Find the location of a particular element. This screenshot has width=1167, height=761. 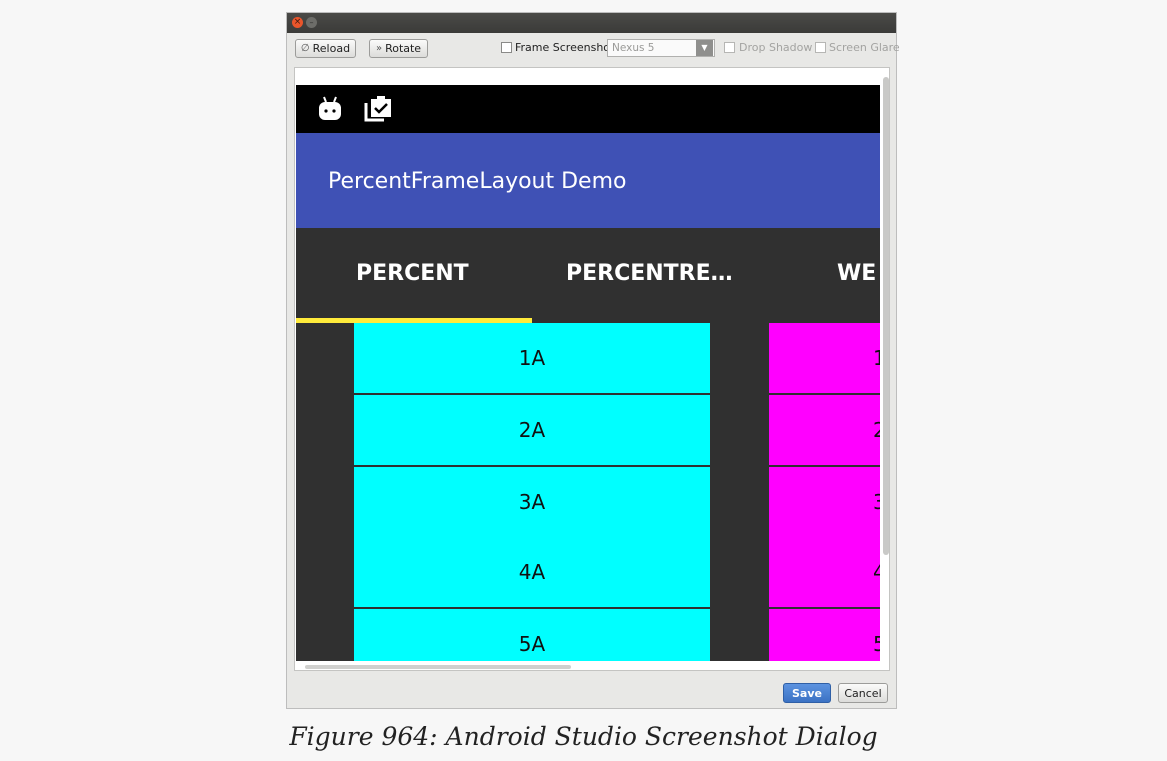

cyan-cell: 4A is located at coordinates (532, 572).